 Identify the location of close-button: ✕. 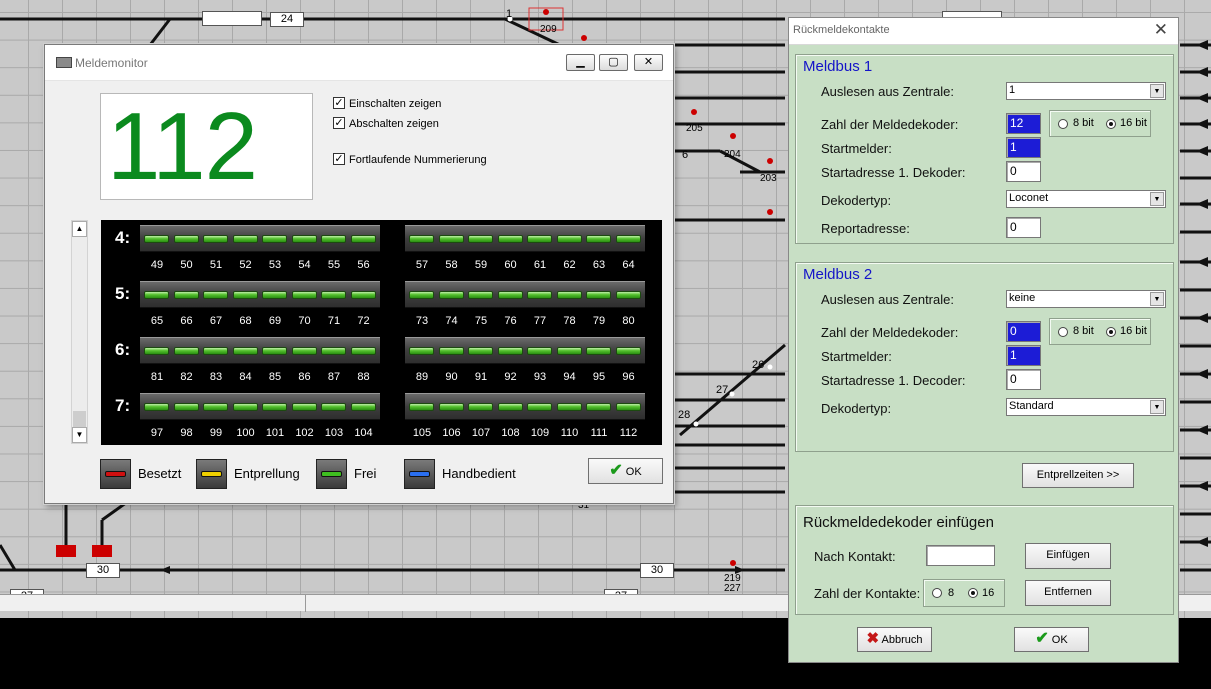
(648, 62).